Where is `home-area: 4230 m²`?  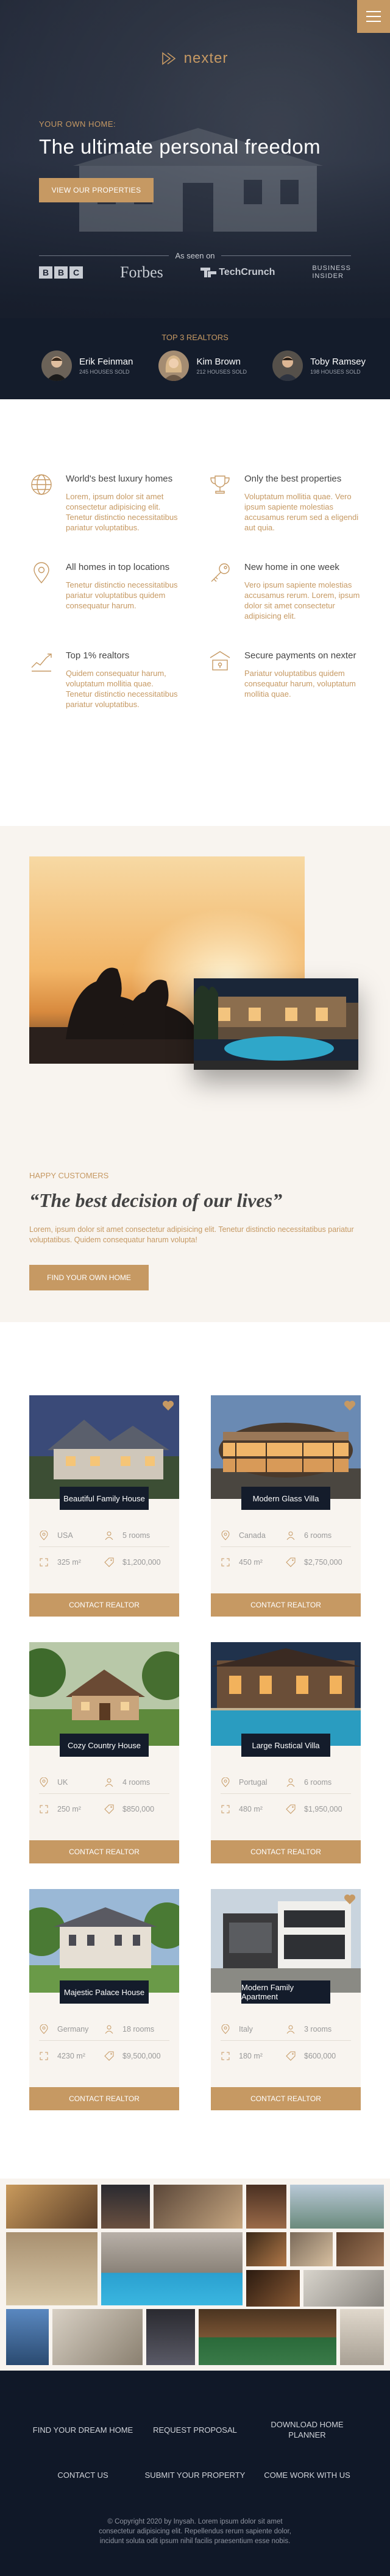
home-area: 4230 m² is located at coordinates (71, 2056).